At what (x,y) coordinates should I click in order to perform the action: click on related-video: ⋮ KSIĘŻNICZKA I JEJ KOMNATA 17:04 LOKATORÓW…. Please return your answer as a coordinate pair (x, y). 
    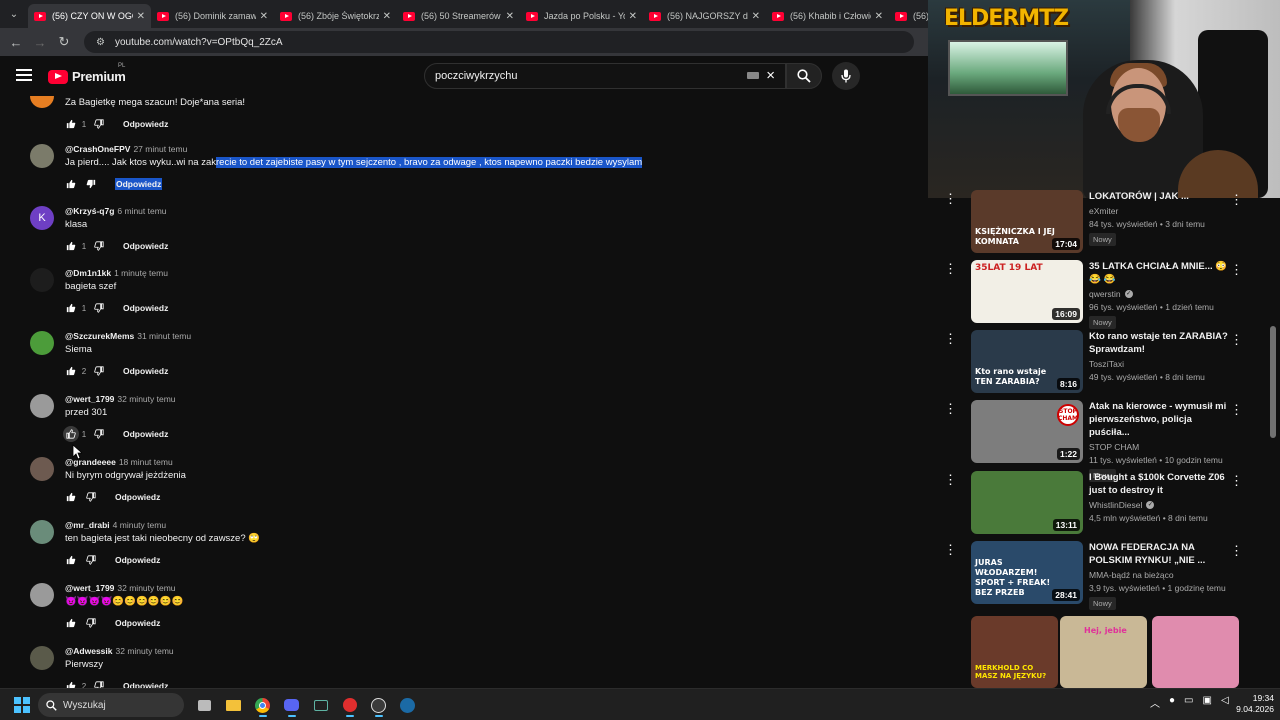
    Looking at the image, I should click on (1110, 223).